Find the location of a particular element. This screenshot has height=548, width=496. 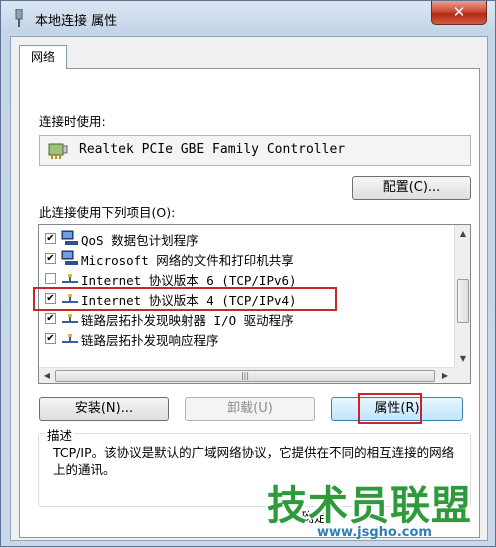

list-item: Internet 协议版本 6 (TCP/IPv6) is located at coordinates (243, 278).